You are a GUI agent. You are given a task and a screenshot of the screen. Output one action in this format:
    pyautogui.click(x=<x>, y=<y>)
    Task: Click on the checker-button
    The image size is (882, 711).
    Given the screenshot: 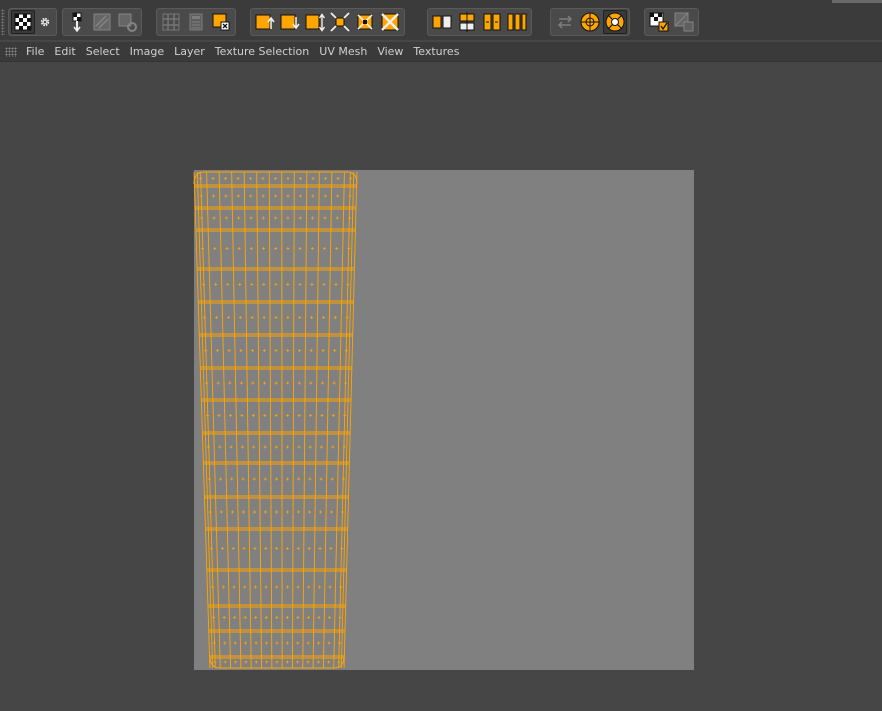 What is the action you would take?
    pyautogui.click(x=23, y=22)
    